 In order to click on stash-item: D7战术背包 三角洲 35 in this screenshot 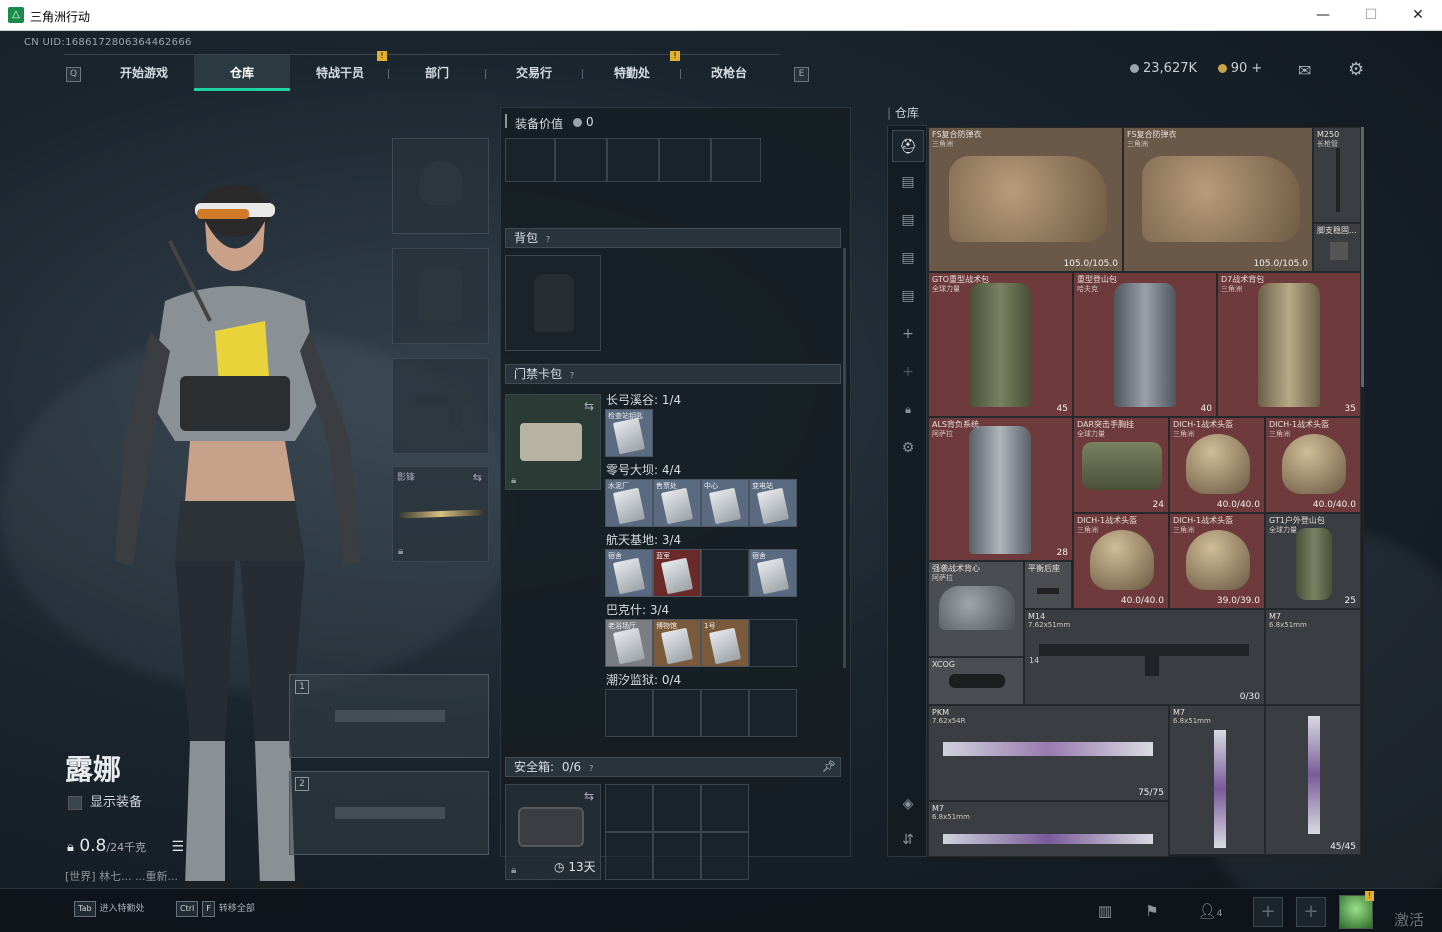, I will do `click(1289, 344)`.